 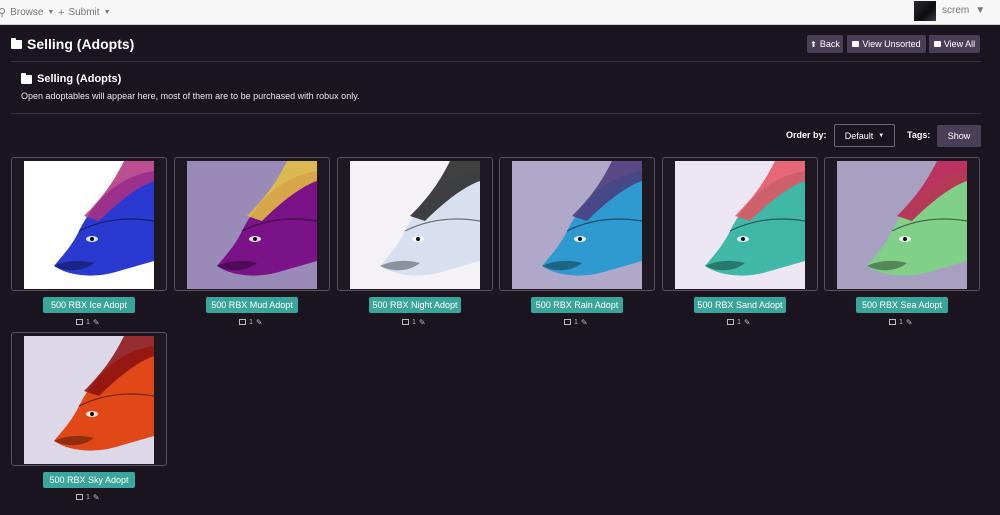 I want to click on tags-label: Tags:, so click(x=919, y=135).